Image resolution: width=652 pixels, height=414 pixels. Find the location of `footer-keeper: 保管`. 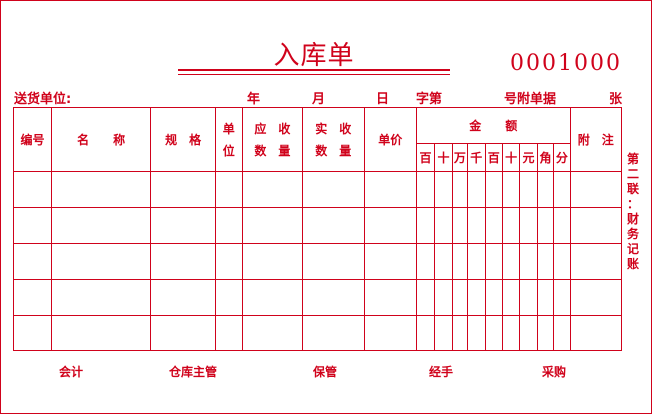

footer-keeper: 保管 is located at coordinates (325, 372).